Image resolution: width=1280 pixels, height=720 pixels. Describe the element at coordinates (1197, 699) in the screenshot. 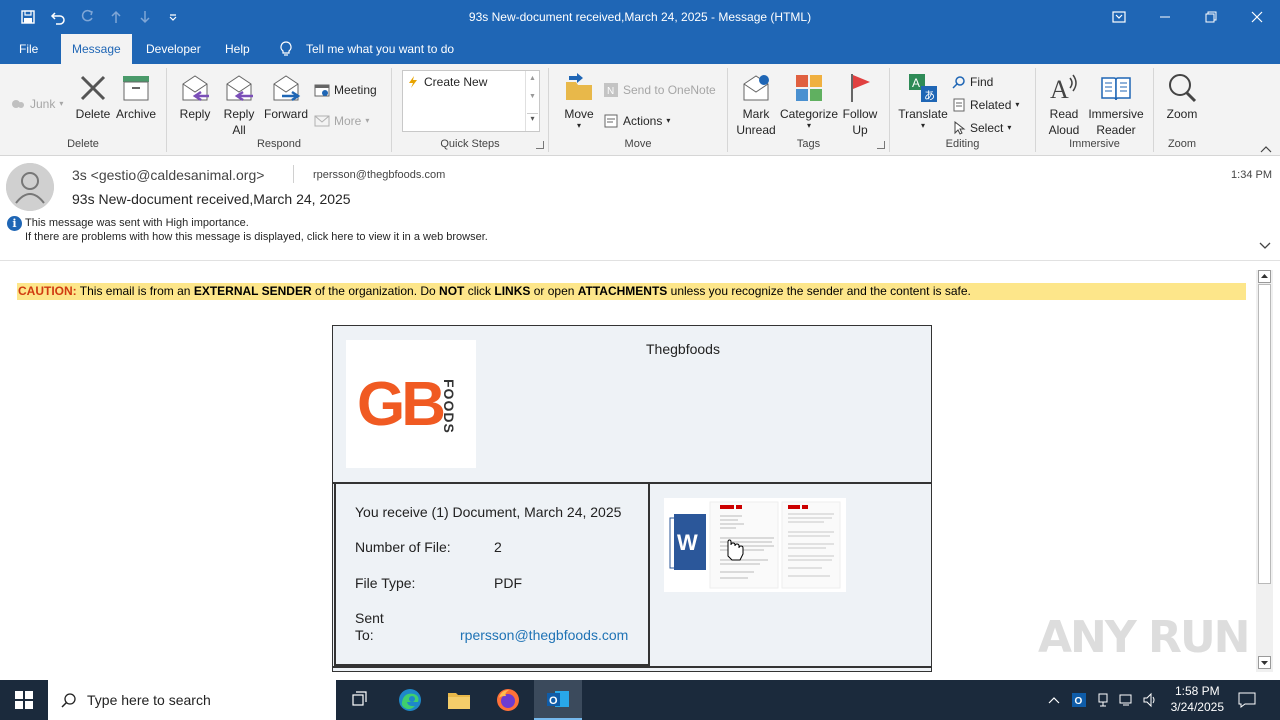

I see `system-clock: 1:58 PM 3/24/2025` at that location.